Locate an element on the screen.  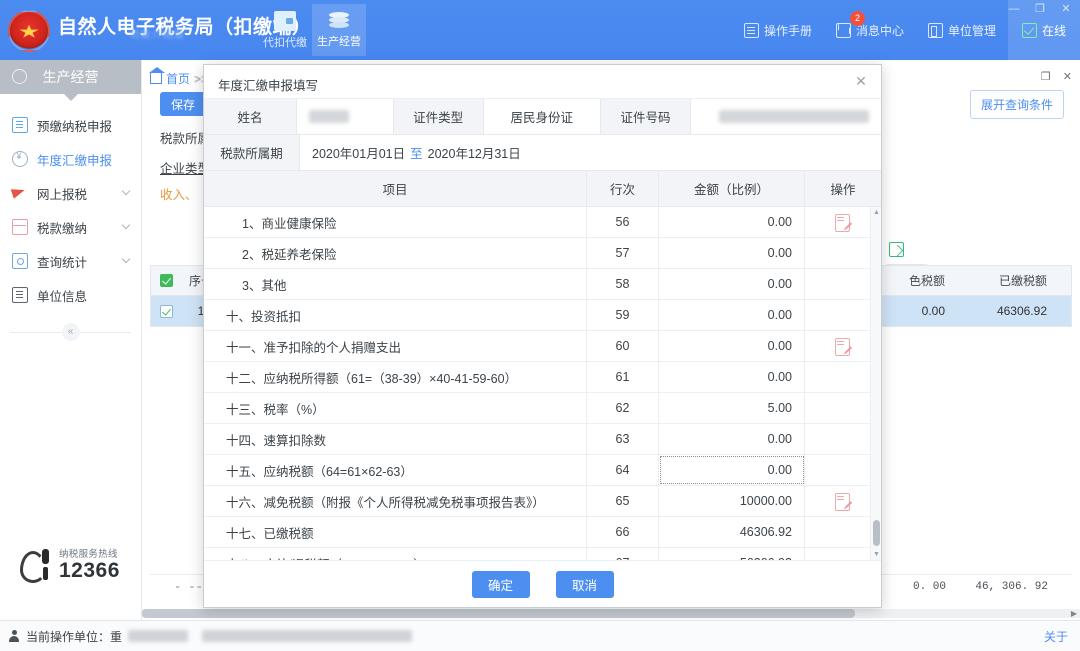
cell-item: 3、其他 is located at coordinates (395, 284).